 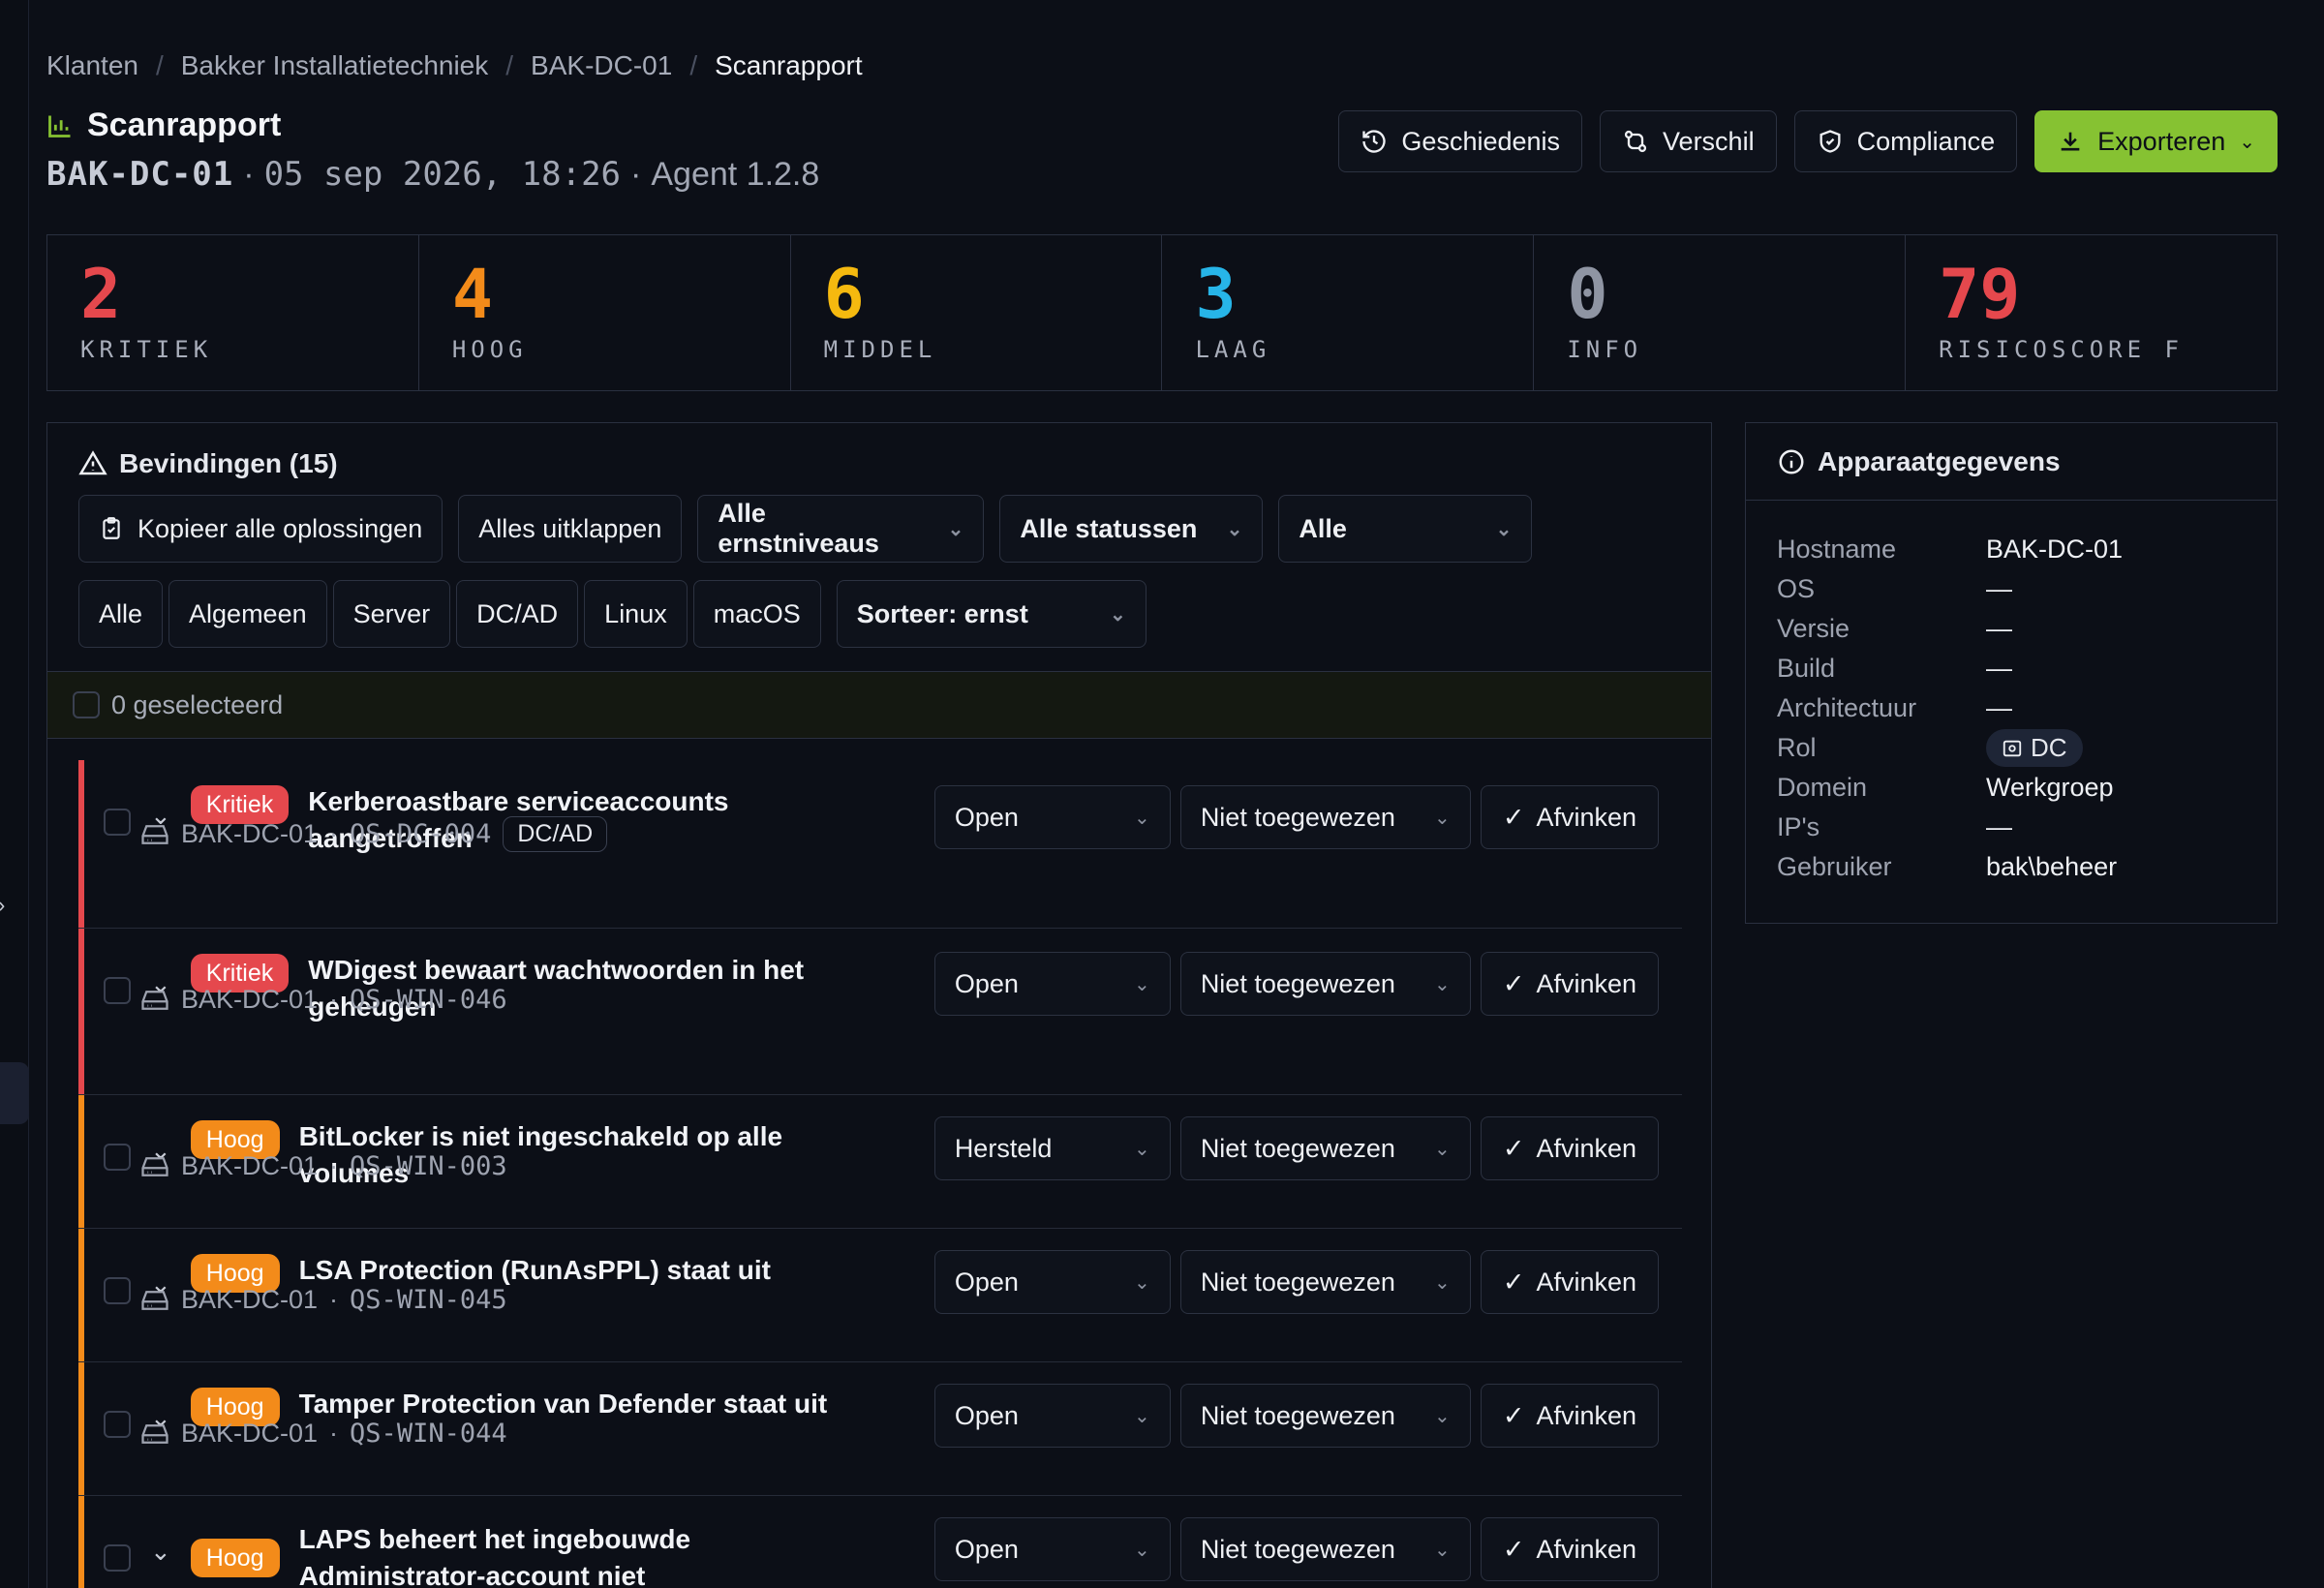 I want to click on finding-host: BAK-DC-01, so click(x=250, y=1433).